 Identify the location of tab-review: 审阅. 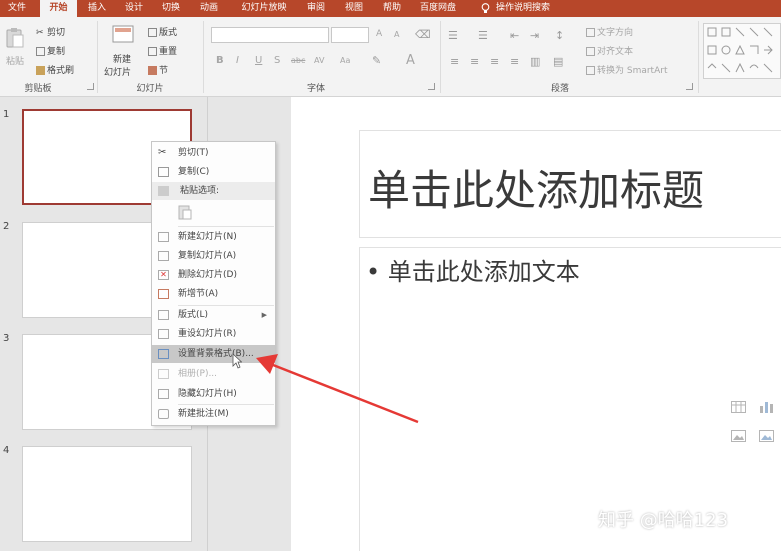
(316, 8).